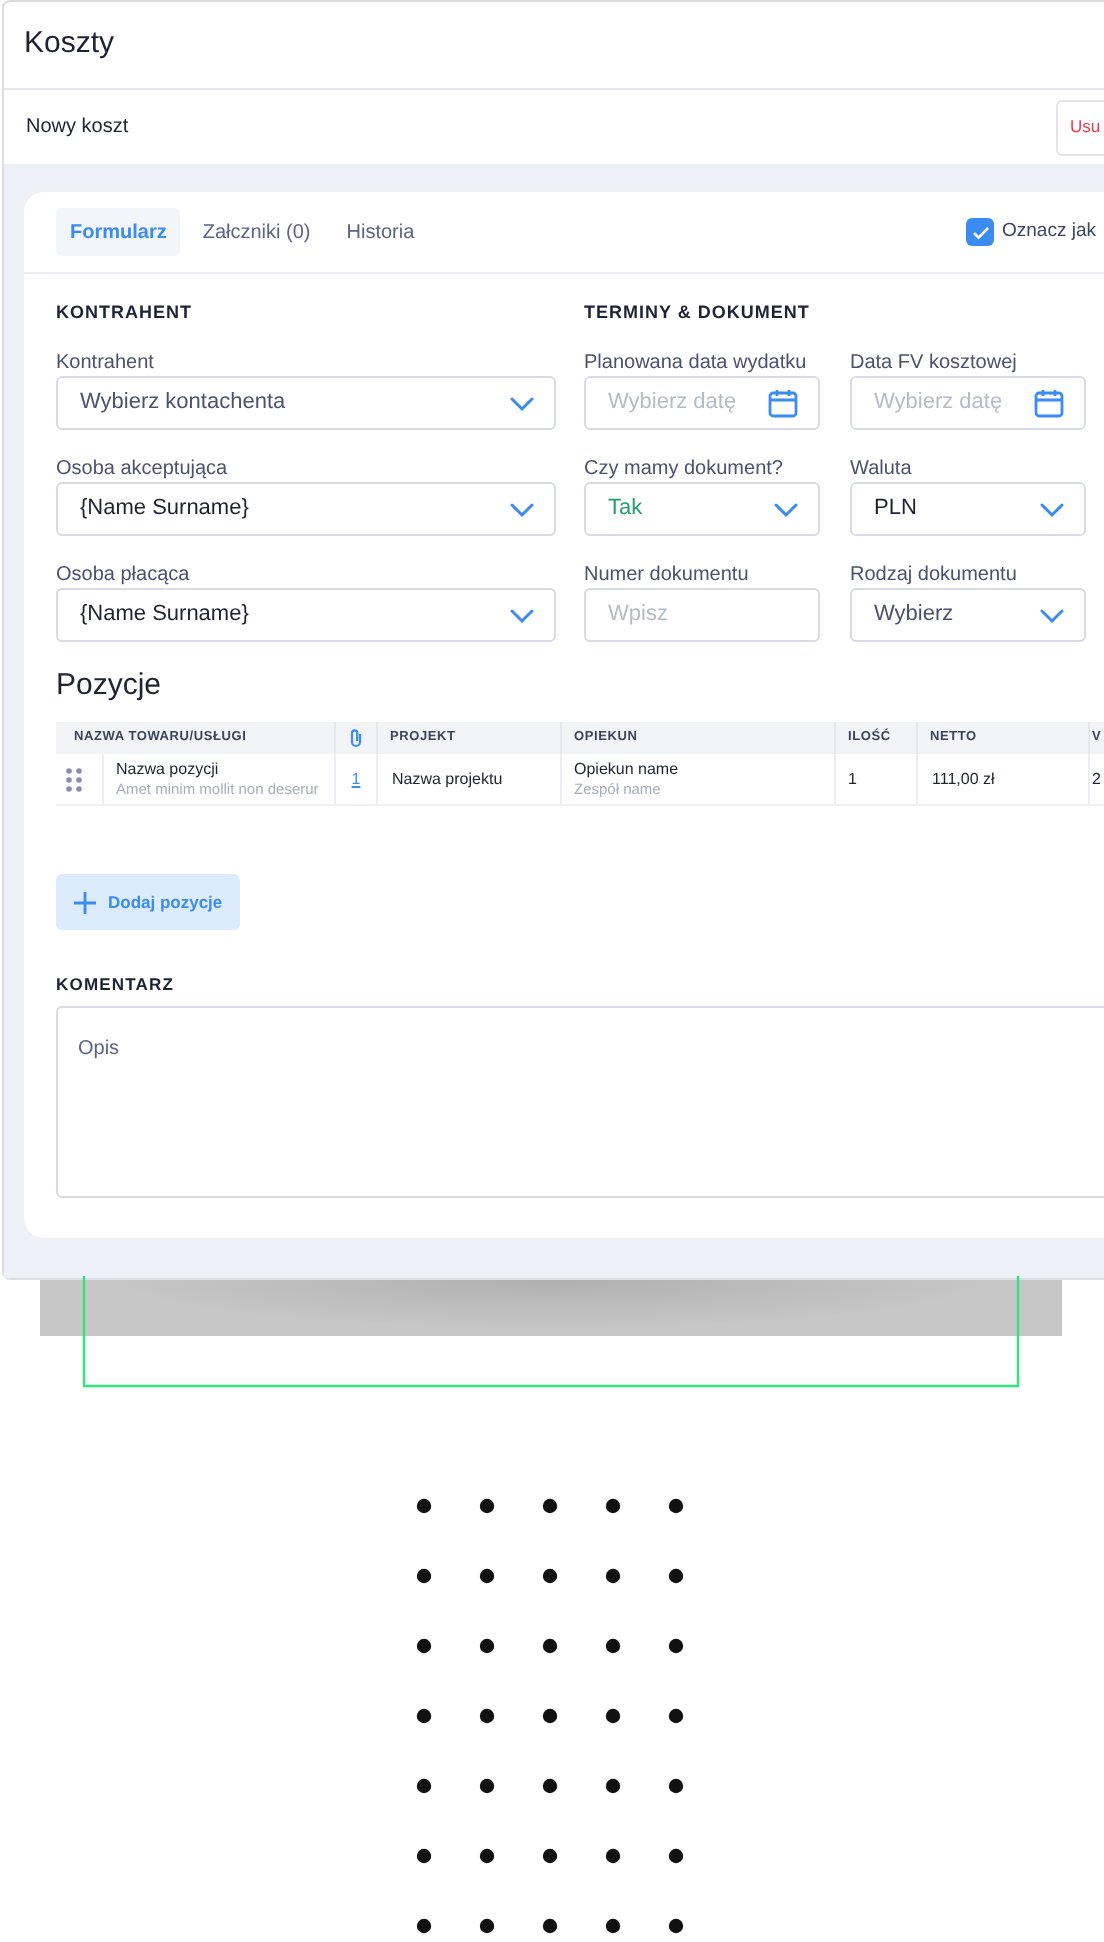 Image resolution: width=1104 pixels, height=1942 pixels. What do you see at coordinates (148, 902) in the screenshot?
I see `add-item-button: Dodaj pozycje` at bounding box center [148, 902].